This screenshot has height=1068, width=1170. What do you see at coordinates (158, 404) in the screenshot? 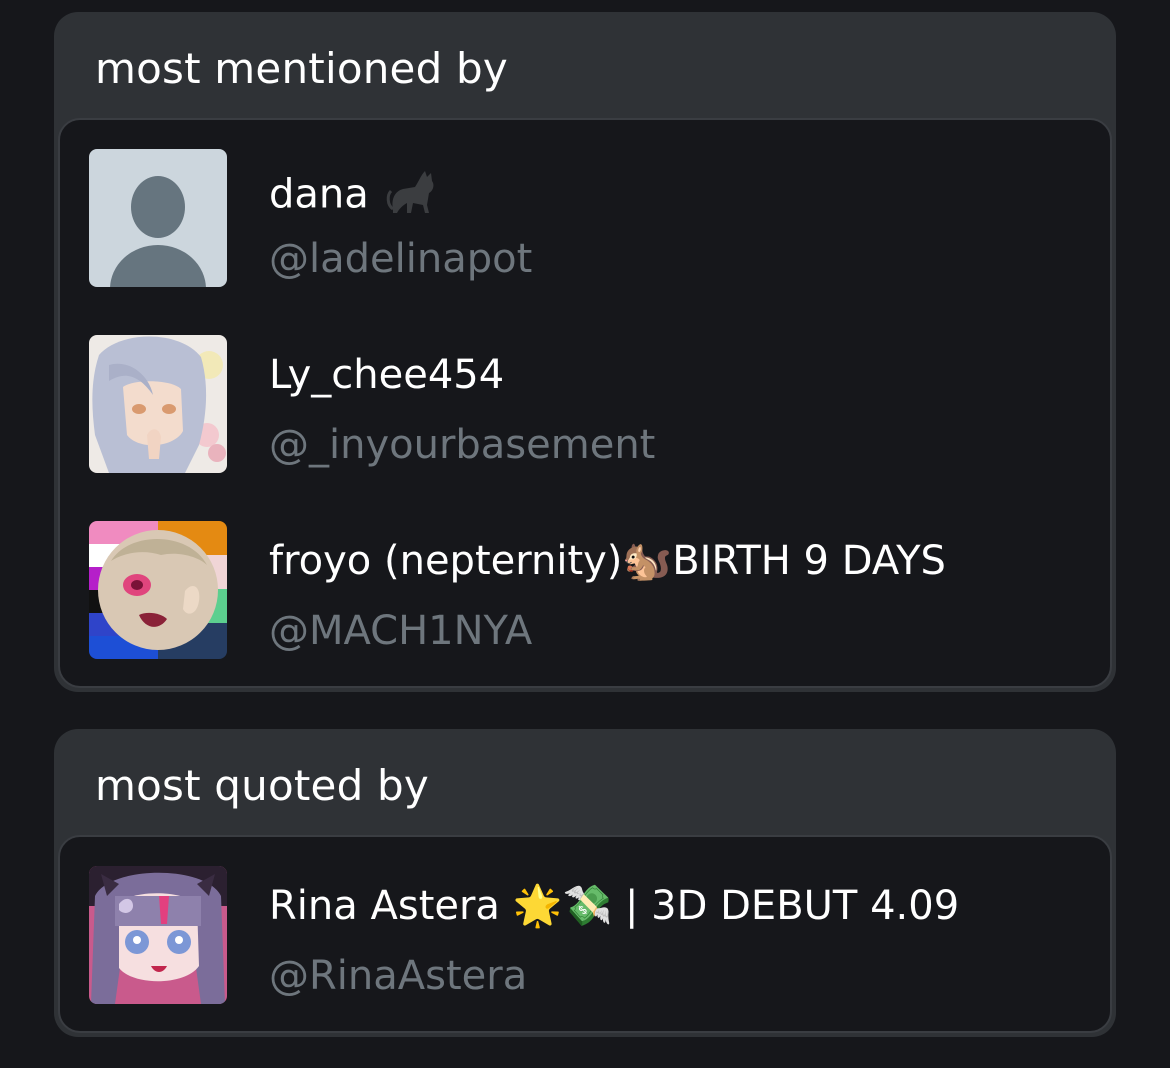
I see `anime-avatar-silver-hair` at bounding box center [158, 404].